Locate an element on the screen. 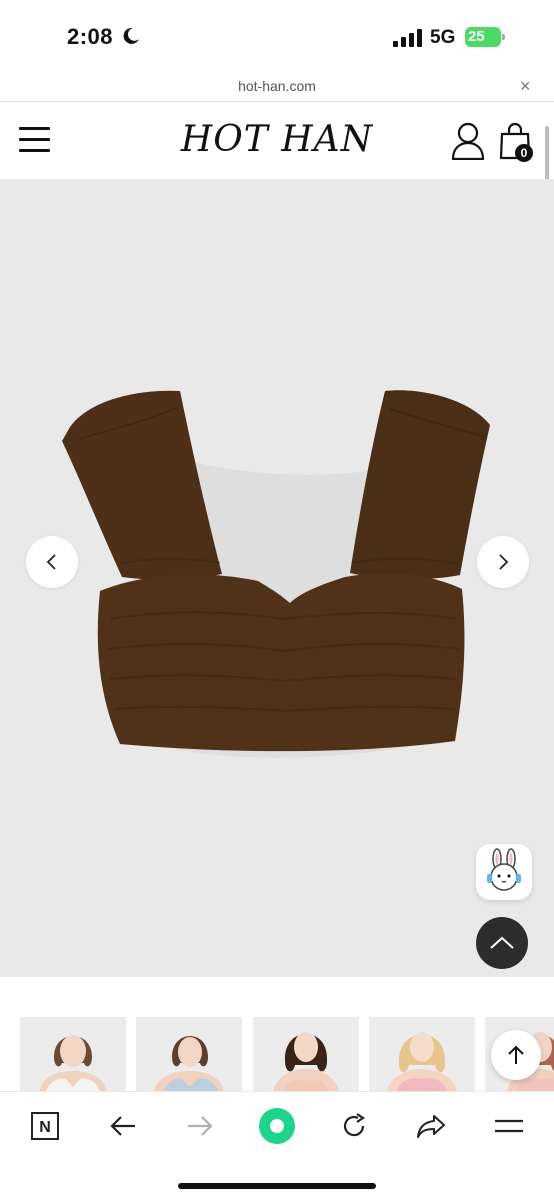 The image size is (554, 1200). url-text: hot-han.com is located at coordinates (277, 86).